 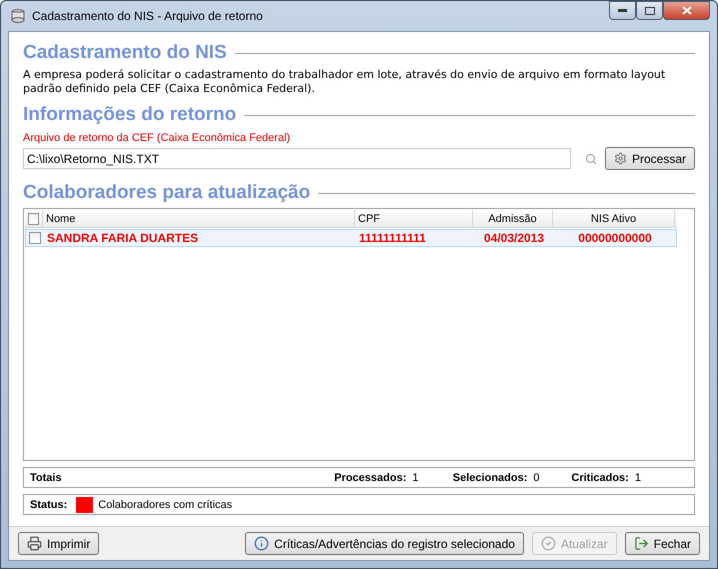 I want to click on maximize-icon, so click(x=649, y=10).